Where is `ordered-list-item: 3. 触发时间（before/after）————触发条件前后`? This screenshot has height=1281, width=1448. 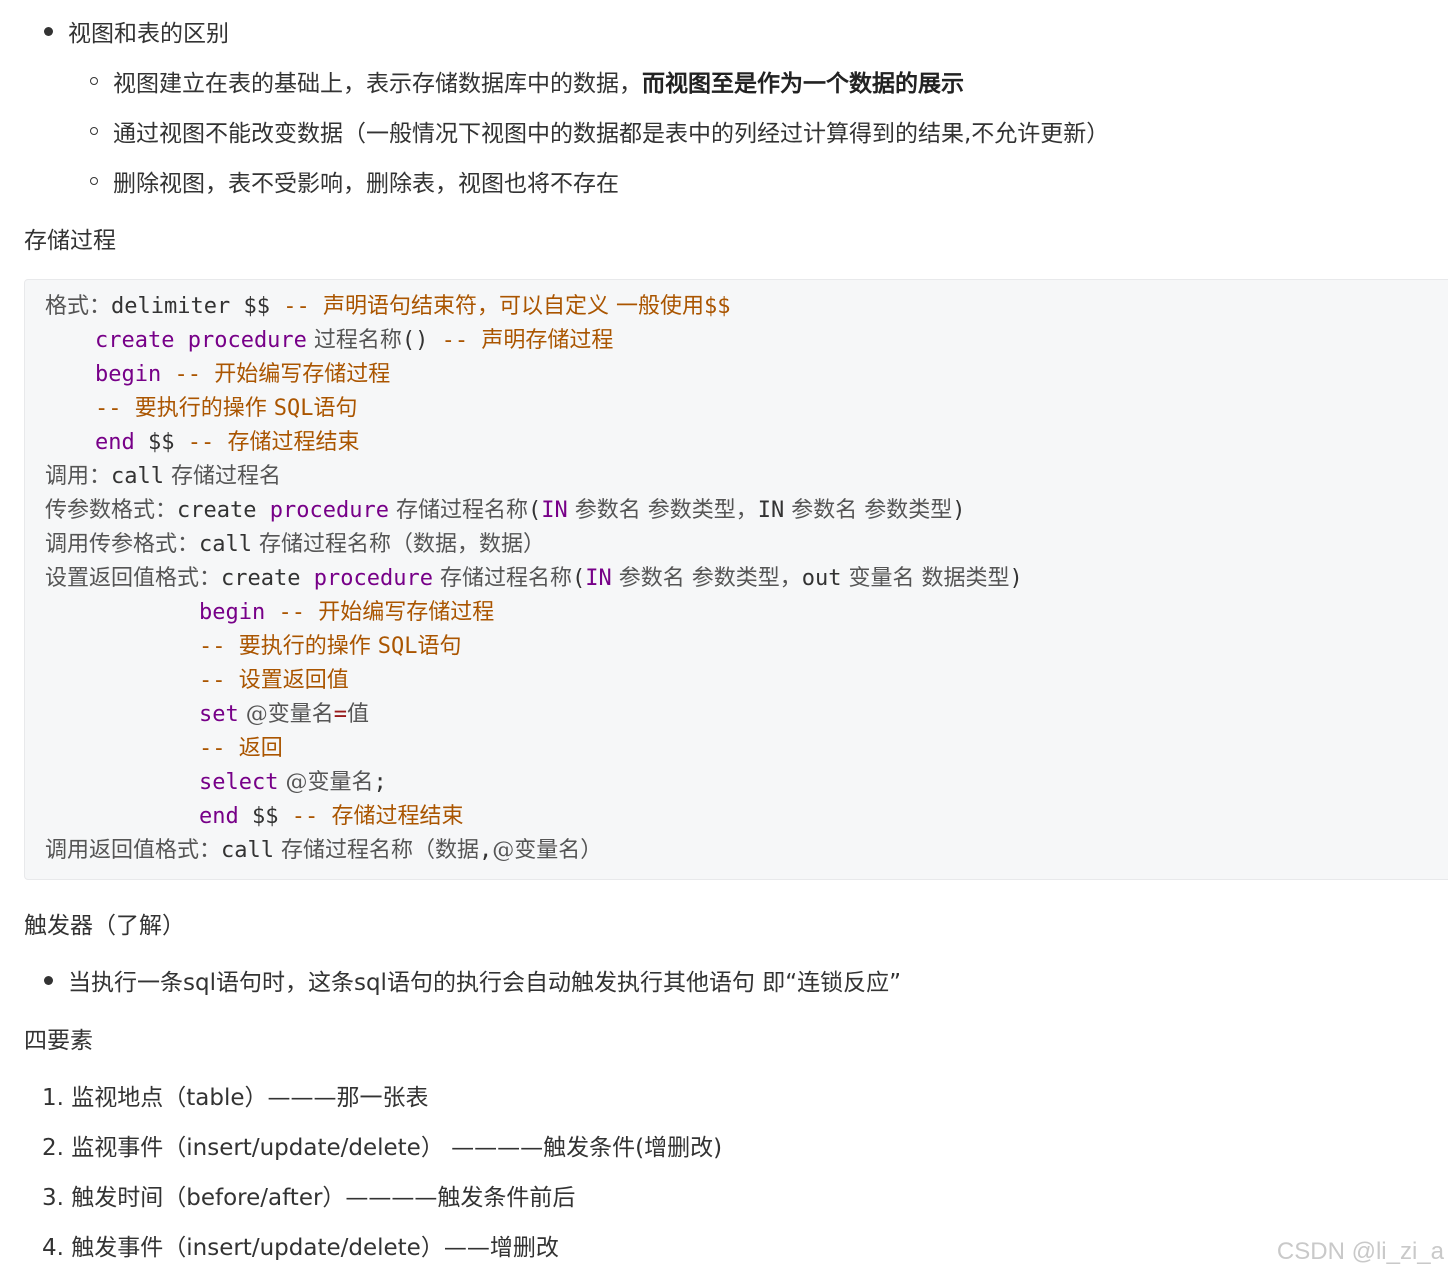
ordered-list-item: 3. 触发时间（before/after）————触发条件前后 is located at coordinates (309, 1198).